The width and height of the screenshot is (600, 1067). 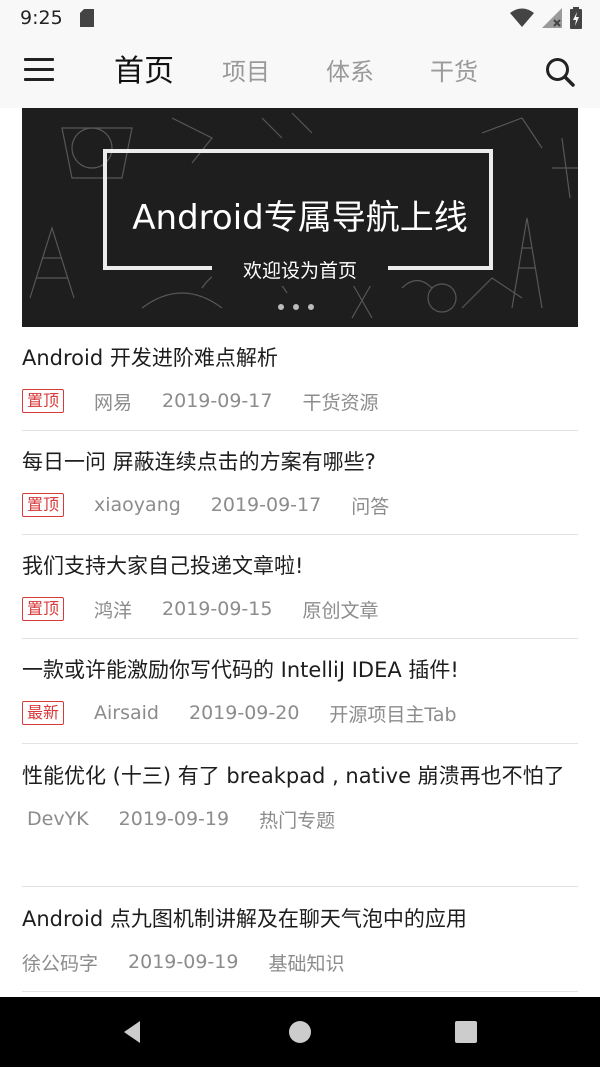 What do you see at coordinates (58, 819) in the screenshot?
I see `article-author: DevYK` at bounding box center [58, 819].